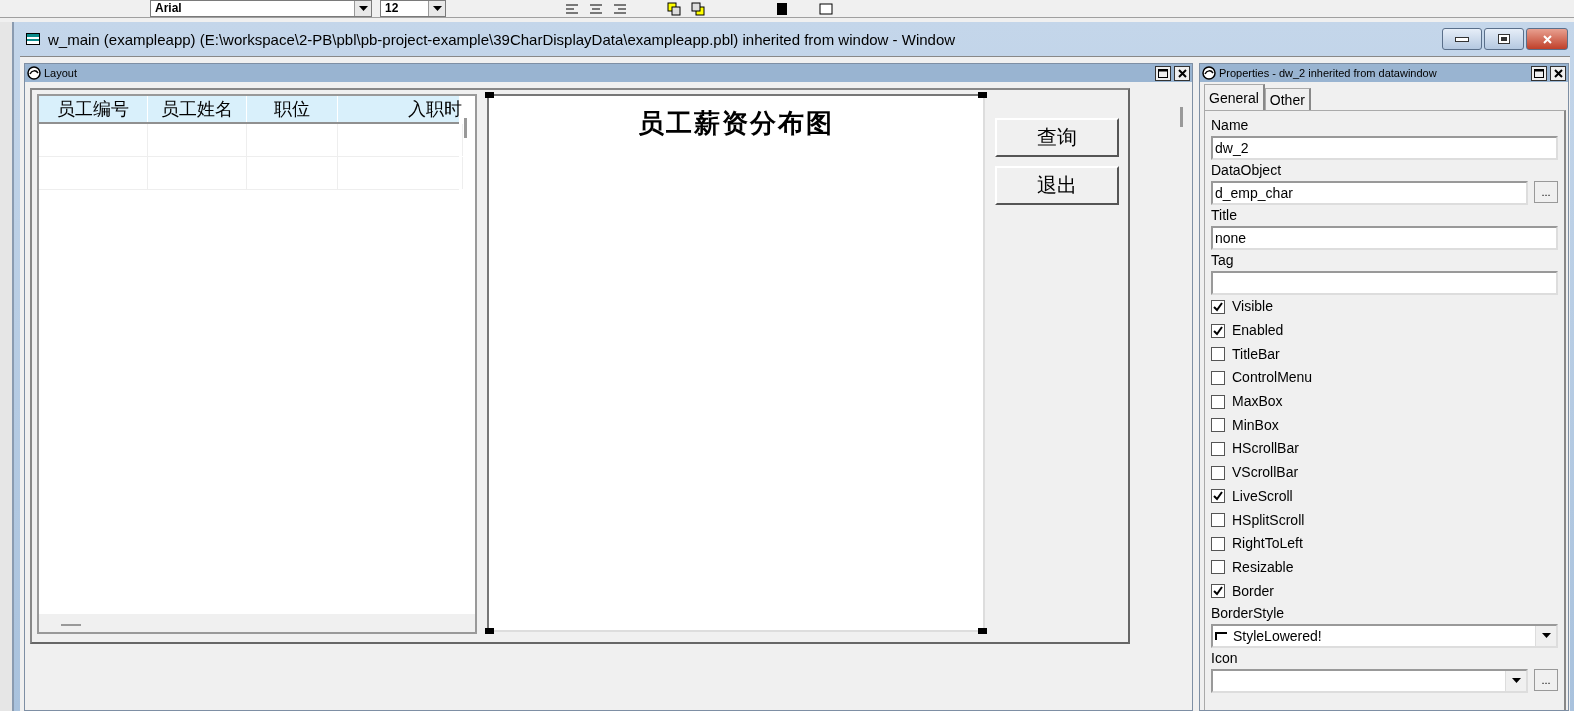 The height and width of the screenshot is (711, 1574). I want to click on checkbox-label: RightToLeft, so click(1267, 544).